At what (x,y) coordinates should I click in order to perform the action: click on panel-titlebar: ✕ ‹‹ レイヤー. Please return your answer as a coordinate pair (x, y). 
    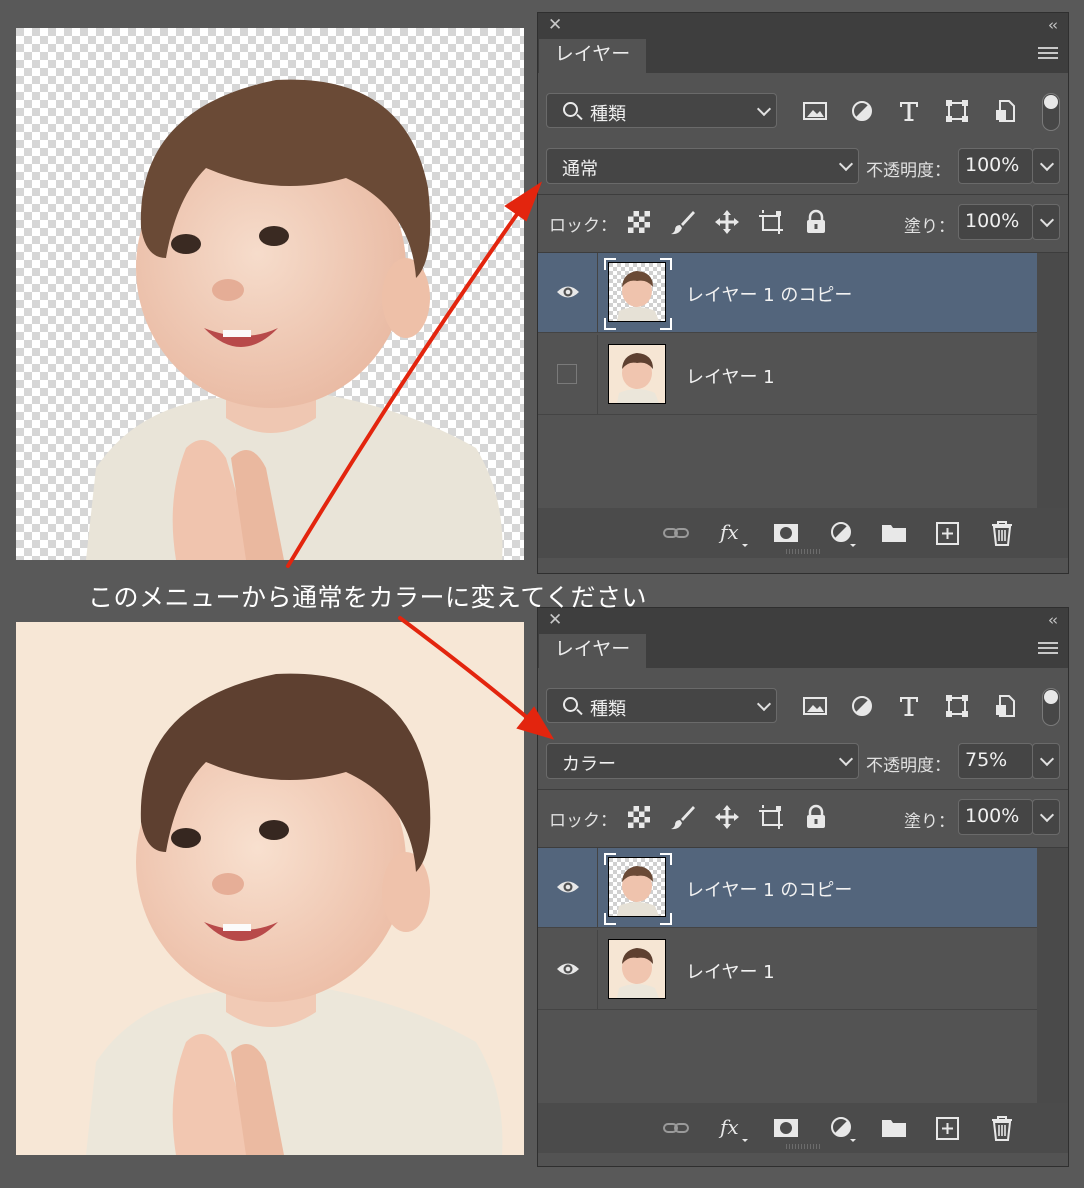
    Looking at the image, I should click on (803, 43).